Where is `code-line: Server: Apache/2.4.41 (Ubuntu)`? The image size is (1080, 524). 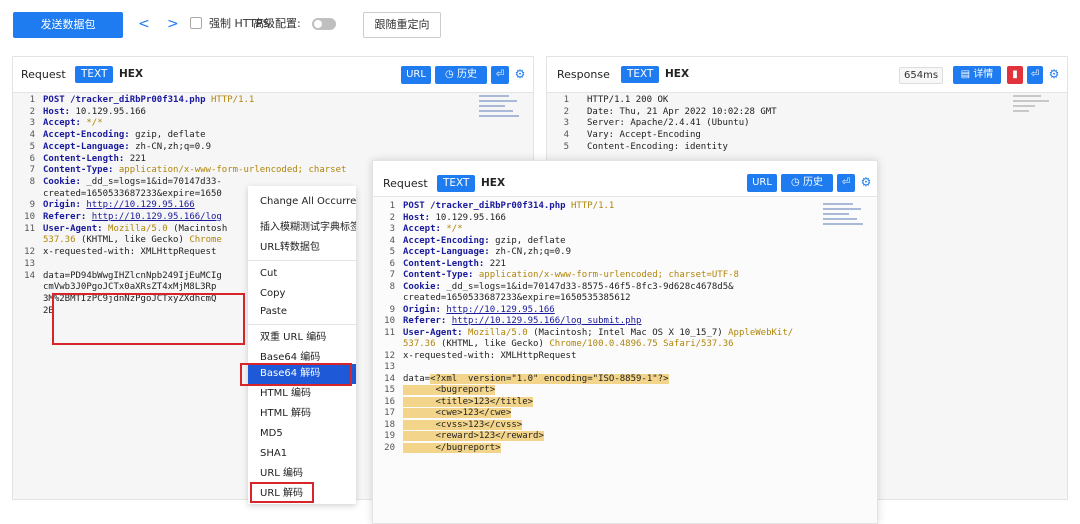 code-line: Server: Apache/2.4.41 (Ubuntu) is located at coordinates (668, 123).